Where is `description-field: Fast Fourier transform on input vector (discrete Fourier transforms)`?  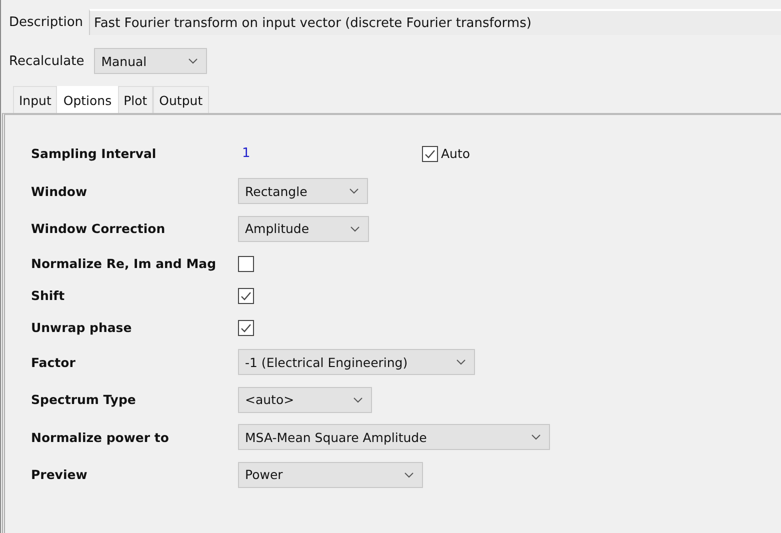
description-field: Fast Fourier transform on input vector (discrete Fourier transforms) is located at coordinates (435, 22).